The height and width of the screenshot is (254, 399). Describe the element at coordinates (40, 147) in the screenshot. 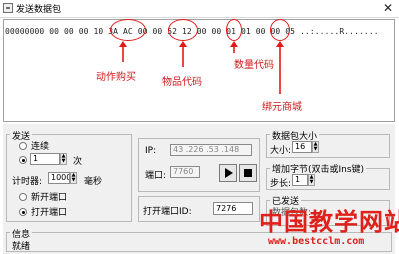

I see `continuous-label: 连续` at that location.